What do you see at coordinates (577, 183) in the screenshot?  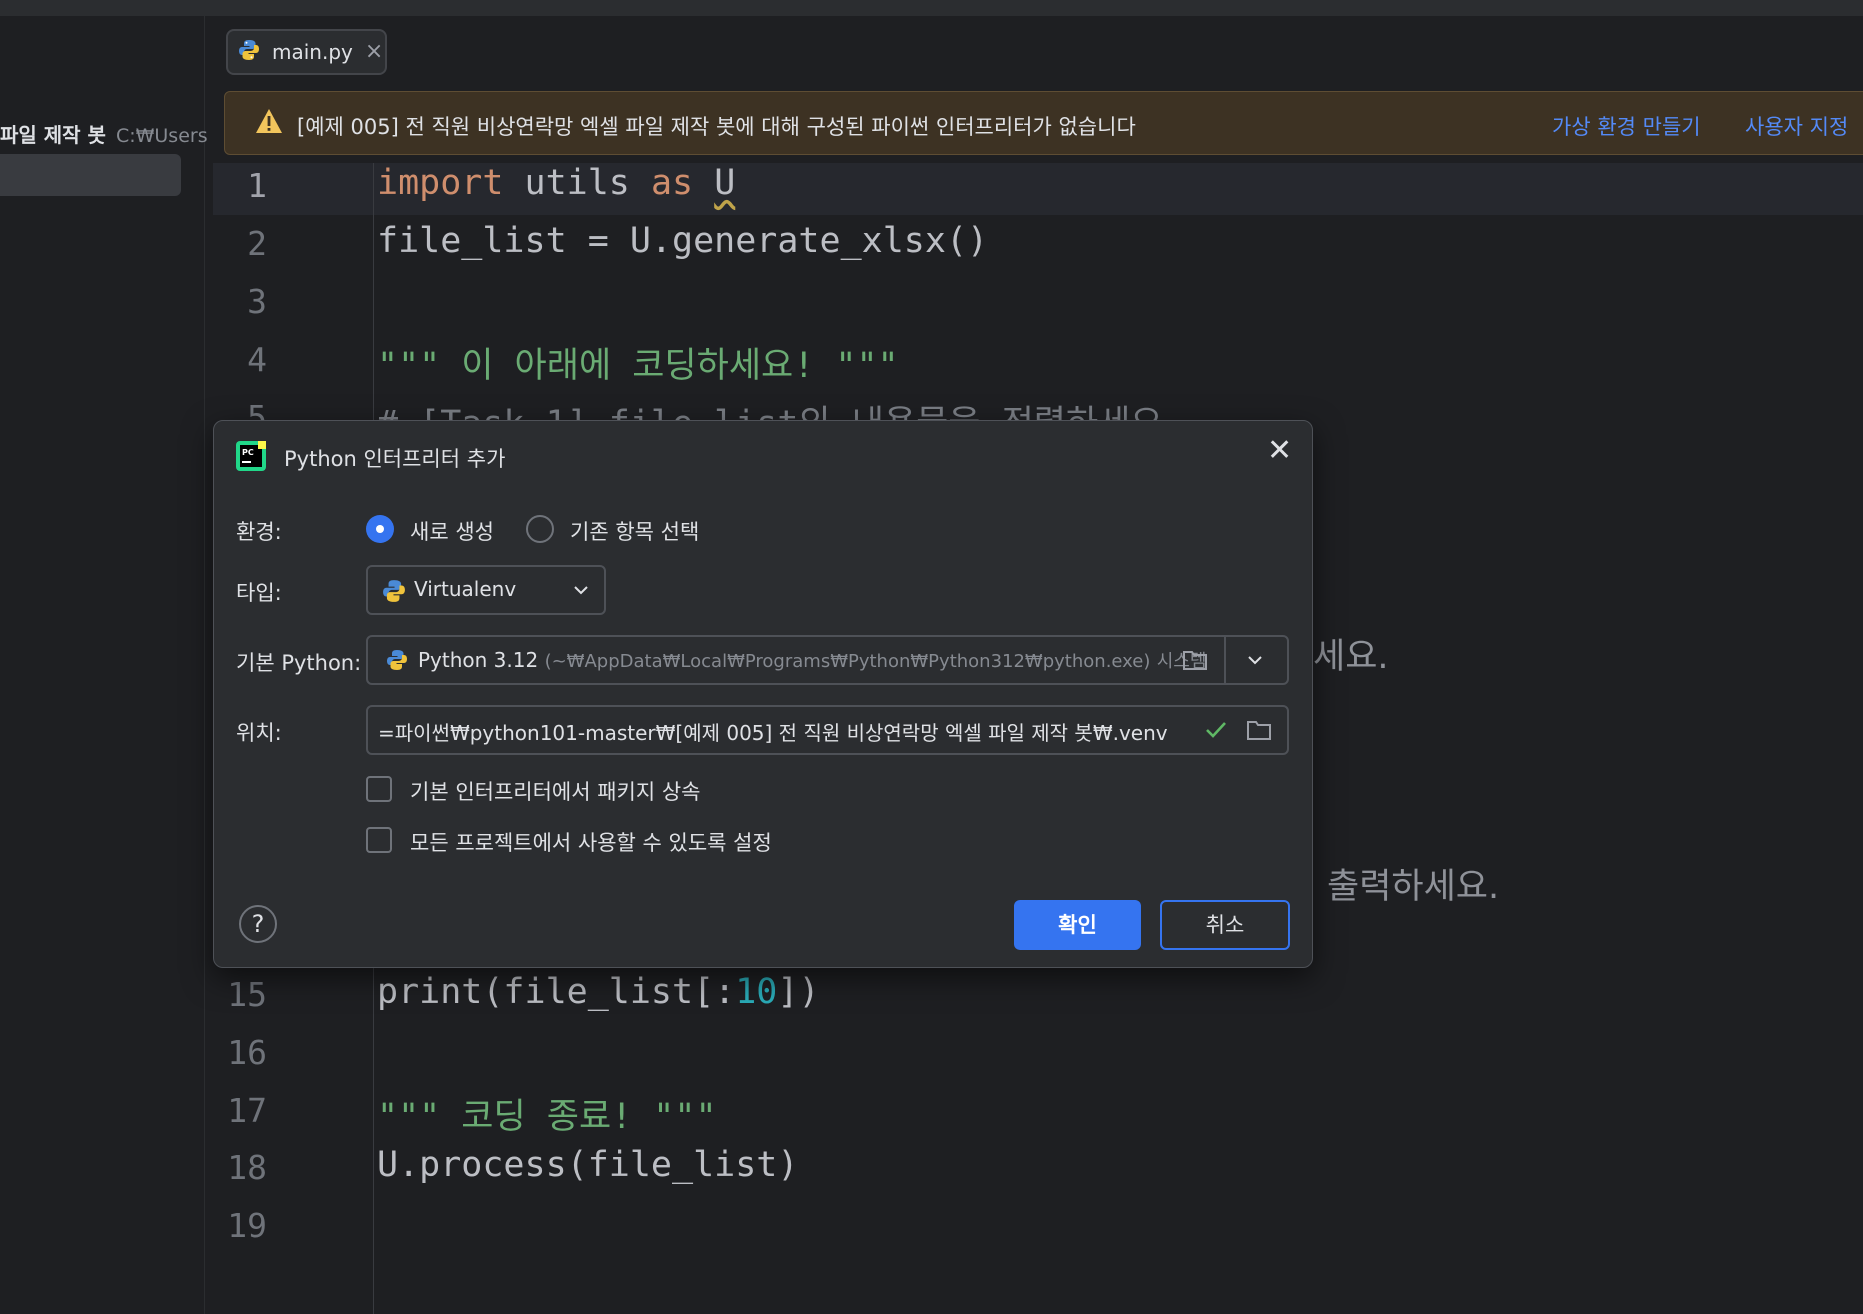 I see `module-name: utils` at bounding box center [577, 183].